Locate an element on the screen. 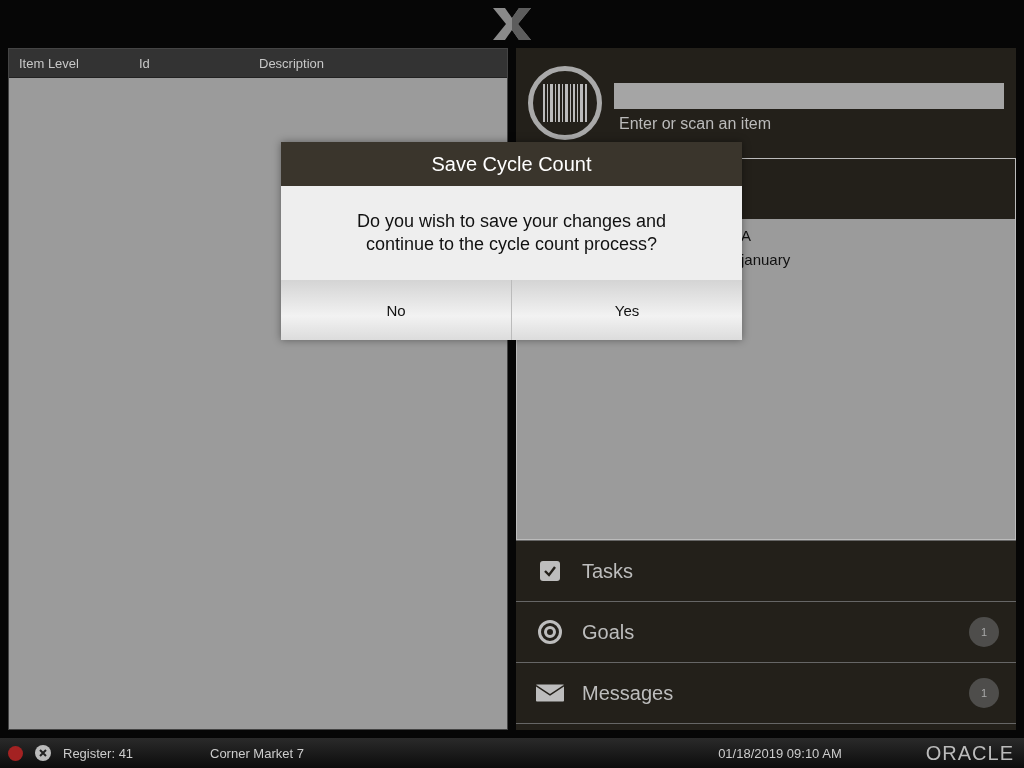 The height and width of the screenshot is (768, 1024). dialog-button: No is located at coordinates (396, 310).